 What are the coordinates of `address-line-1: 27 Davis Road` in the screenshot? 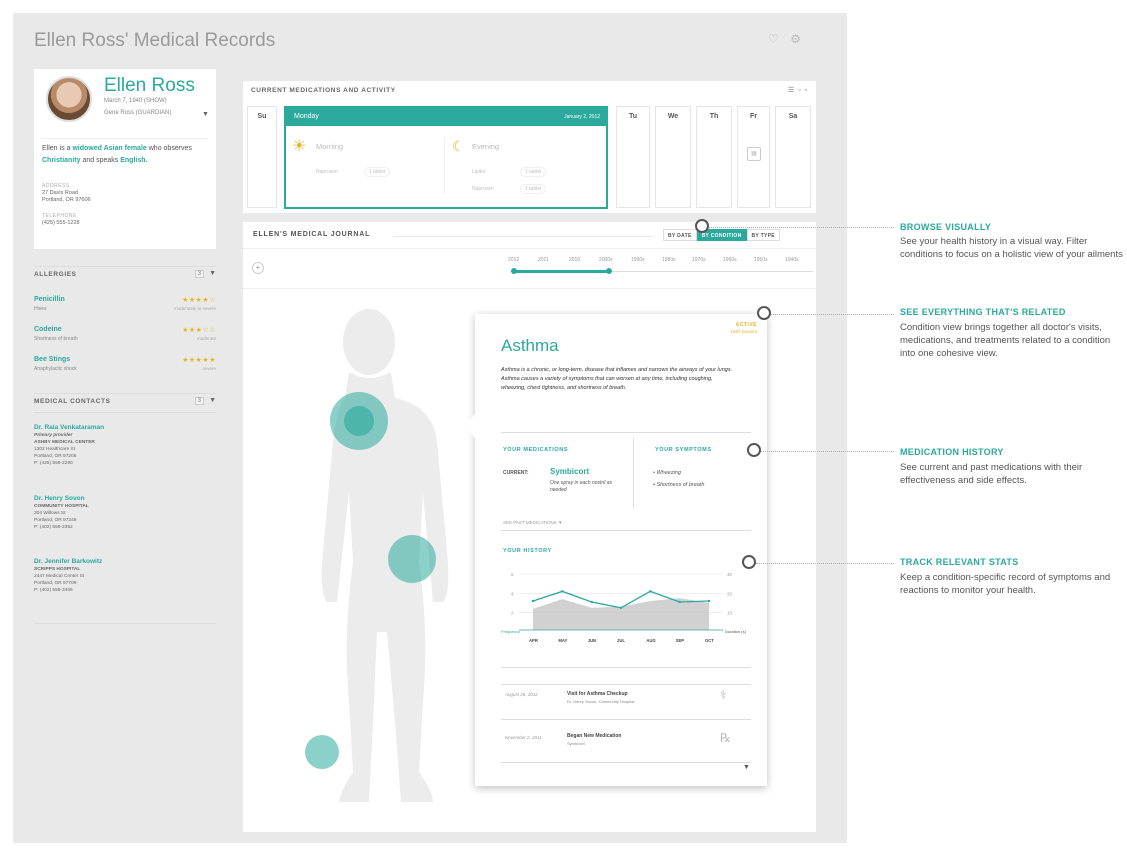 It's located at (60, 193).